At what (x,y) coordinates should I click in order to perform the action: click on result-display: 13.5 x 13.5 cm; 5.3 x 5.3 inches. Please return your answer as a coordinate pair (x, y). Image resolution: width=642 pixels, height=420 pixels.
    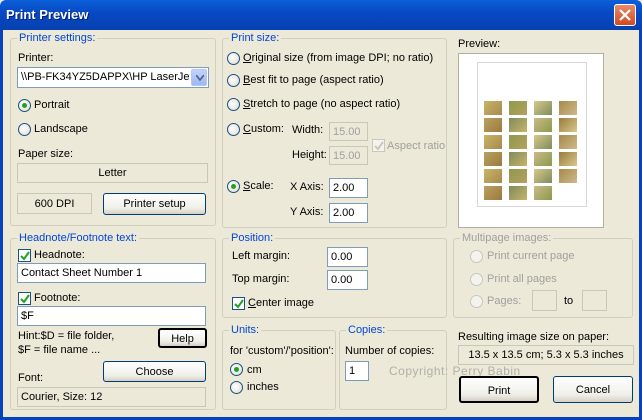
    Looking at the image, I should click on (546, 355).